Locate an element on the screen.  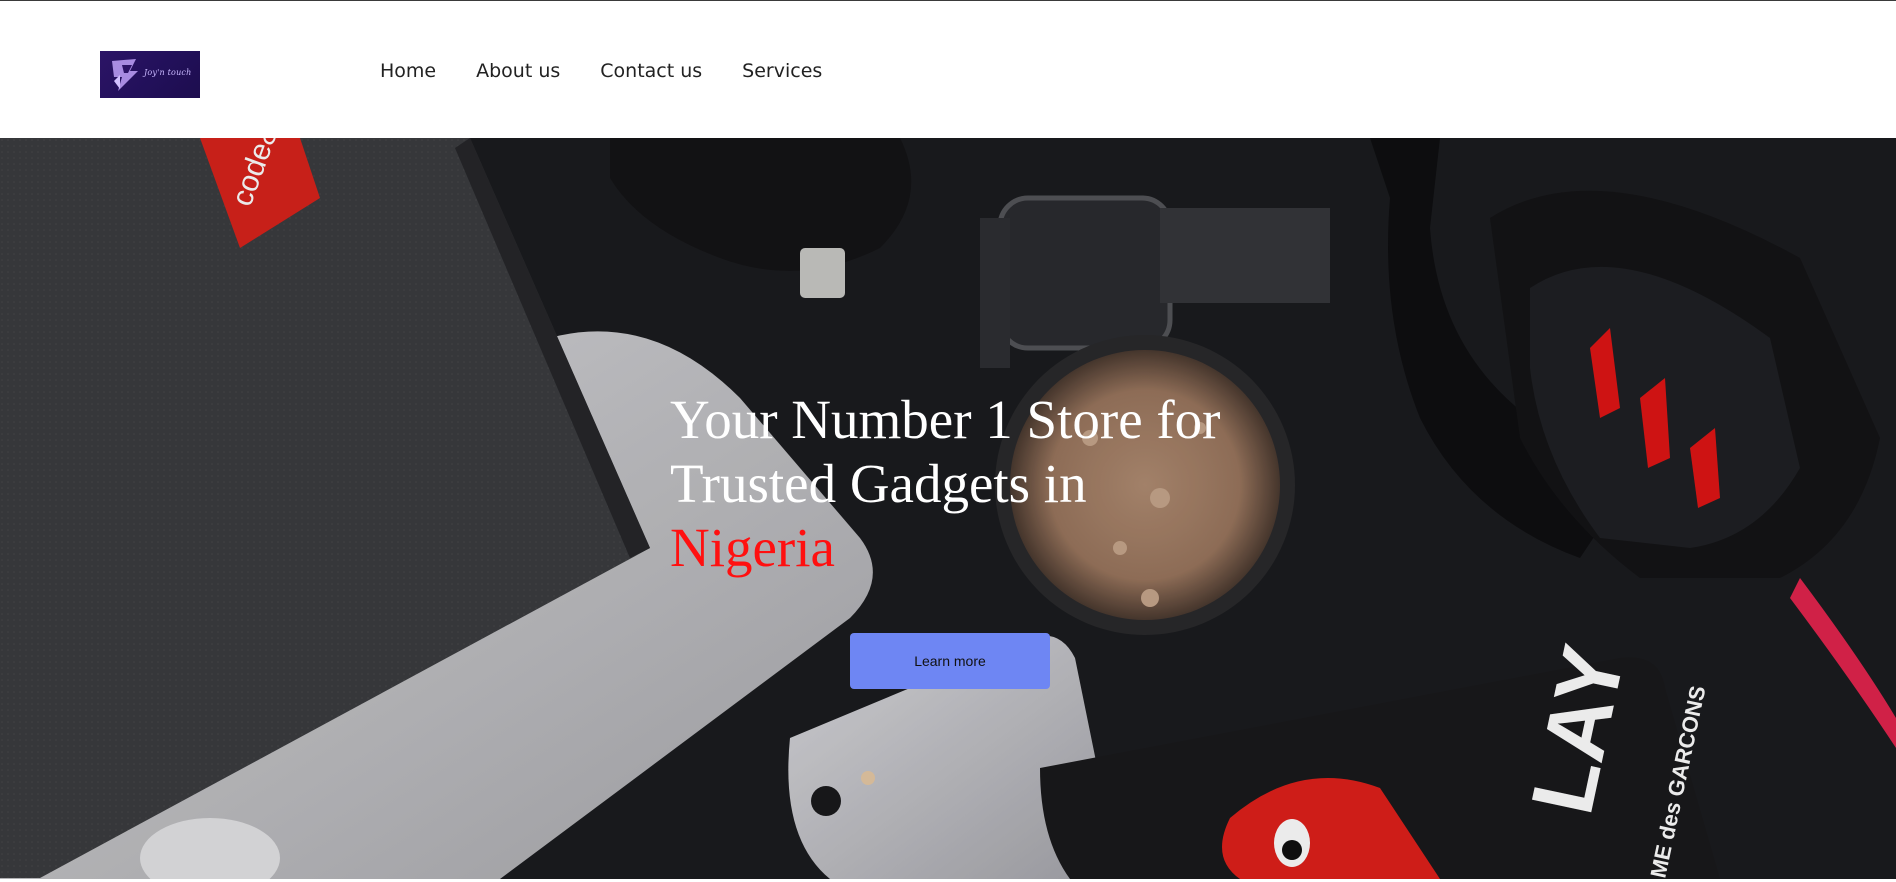
nav-home: Home is located at coordinates (408, 71).